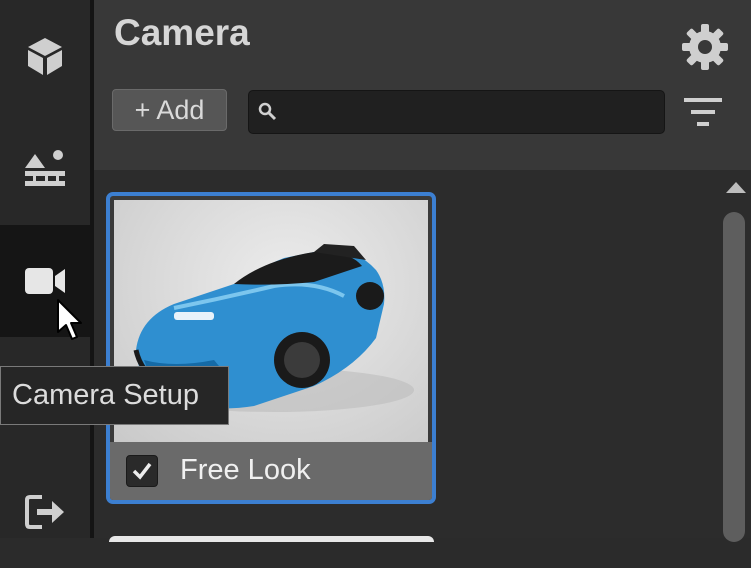 The width and height of the screenshot is (751, 568). I want to click on card-checkbox, so click(142, 471).